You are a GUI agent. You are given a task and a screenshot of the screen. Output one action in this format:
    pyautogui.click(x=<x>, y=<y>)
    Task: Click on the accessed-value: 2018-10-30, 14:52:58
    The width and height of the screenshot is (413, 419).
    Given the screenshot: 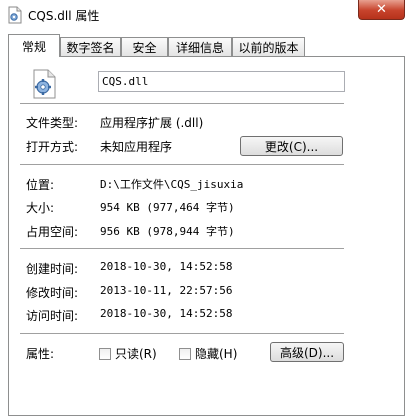 What is the action you would take?
    pyautogui.click(x=166, y=313)
    